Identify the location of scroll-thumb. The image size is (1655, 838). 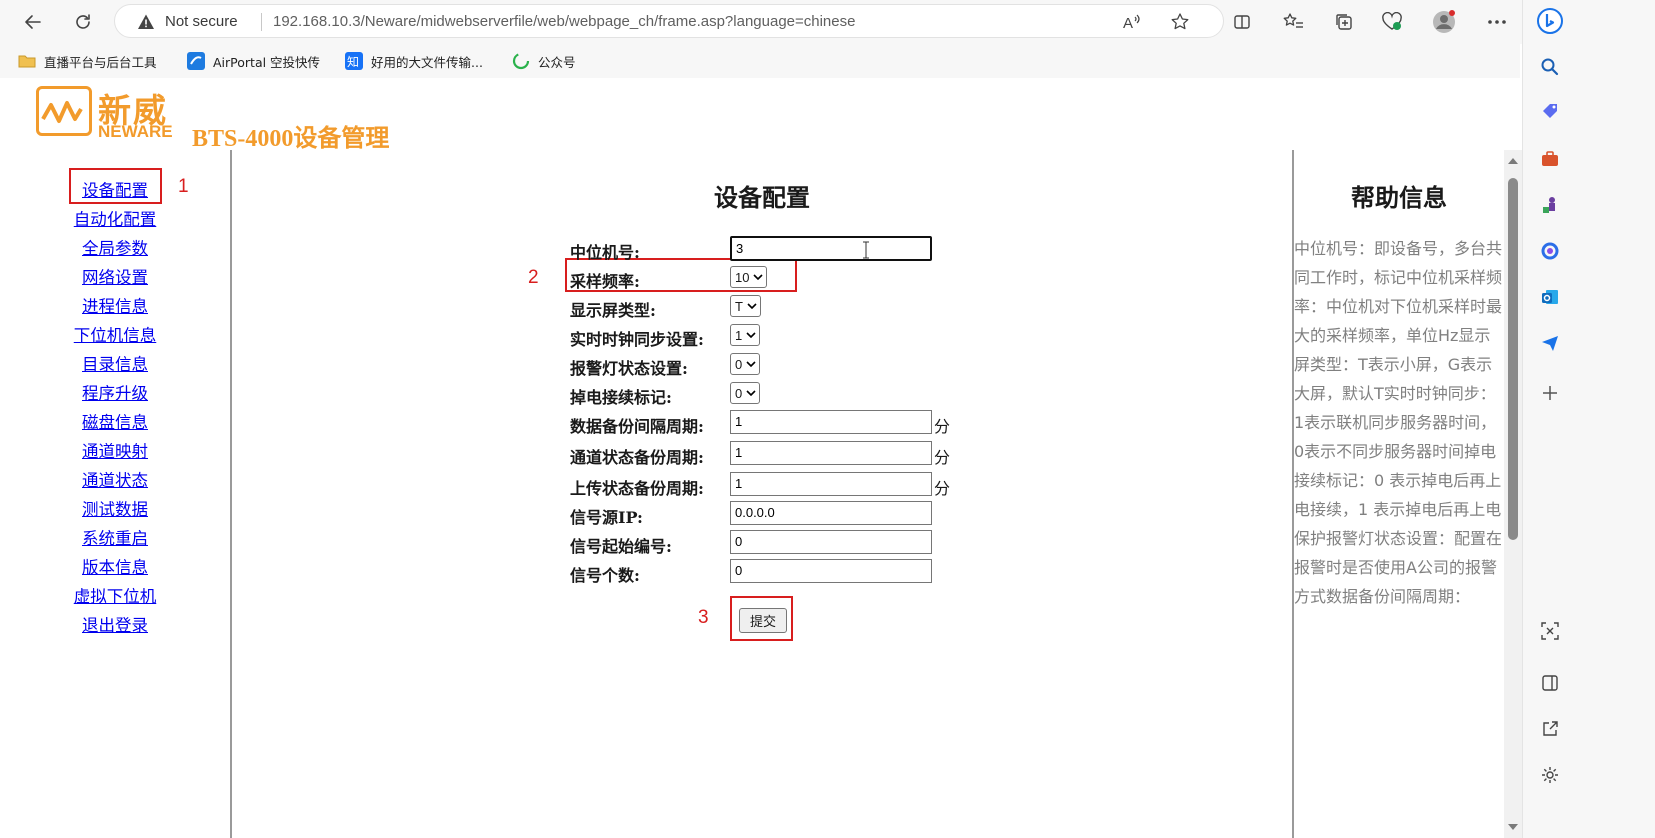
(1513, 359).